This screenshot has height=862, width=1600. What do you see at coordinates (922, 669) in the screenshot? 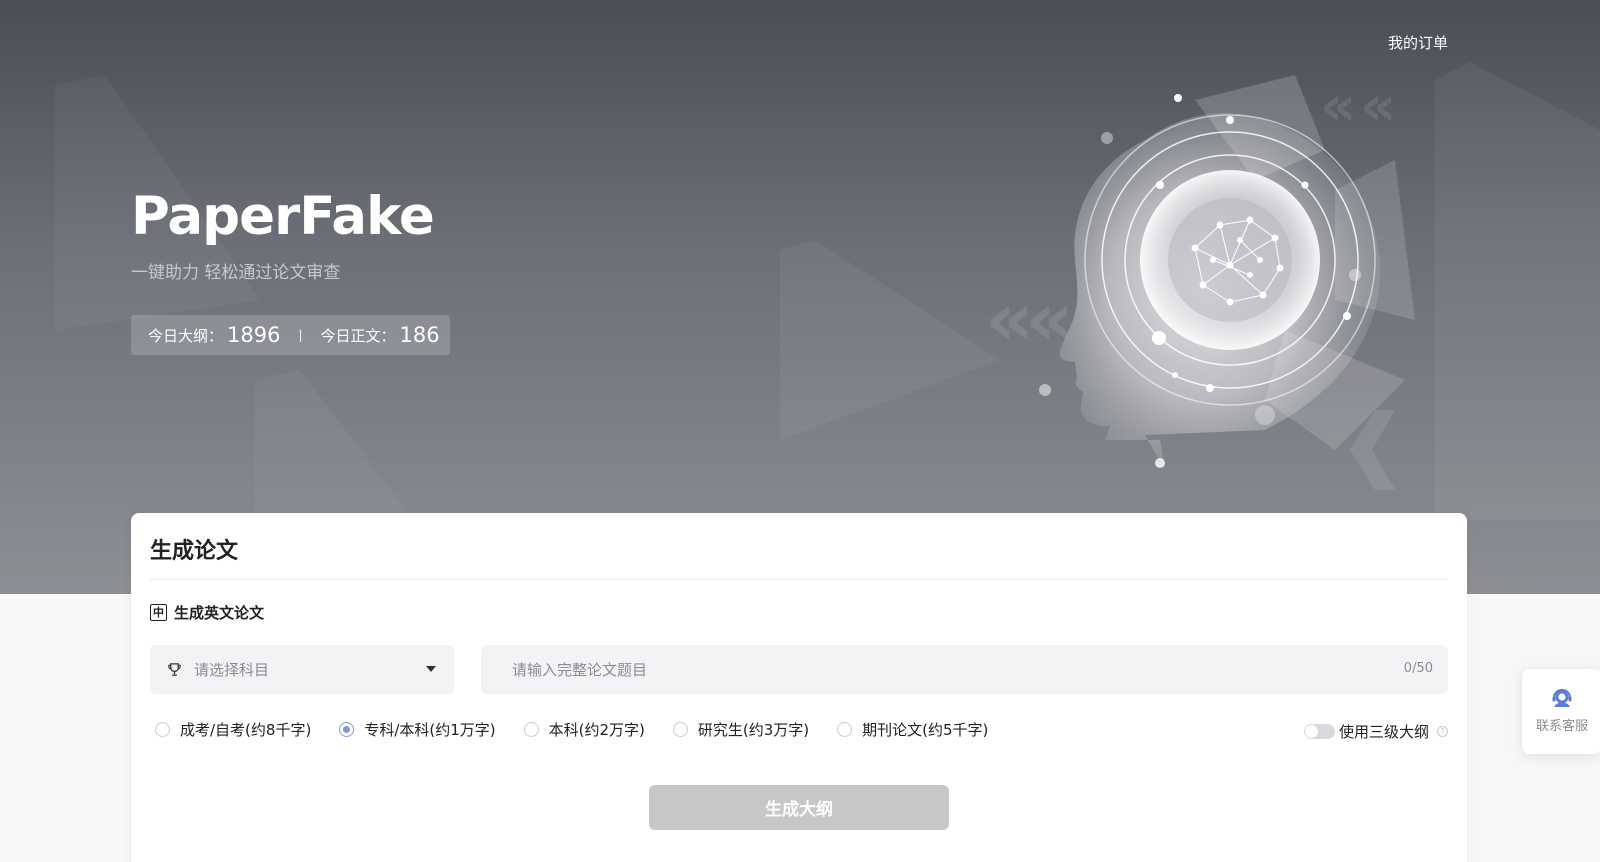
I see `paper-title-input` at bounding box center [922, 669].